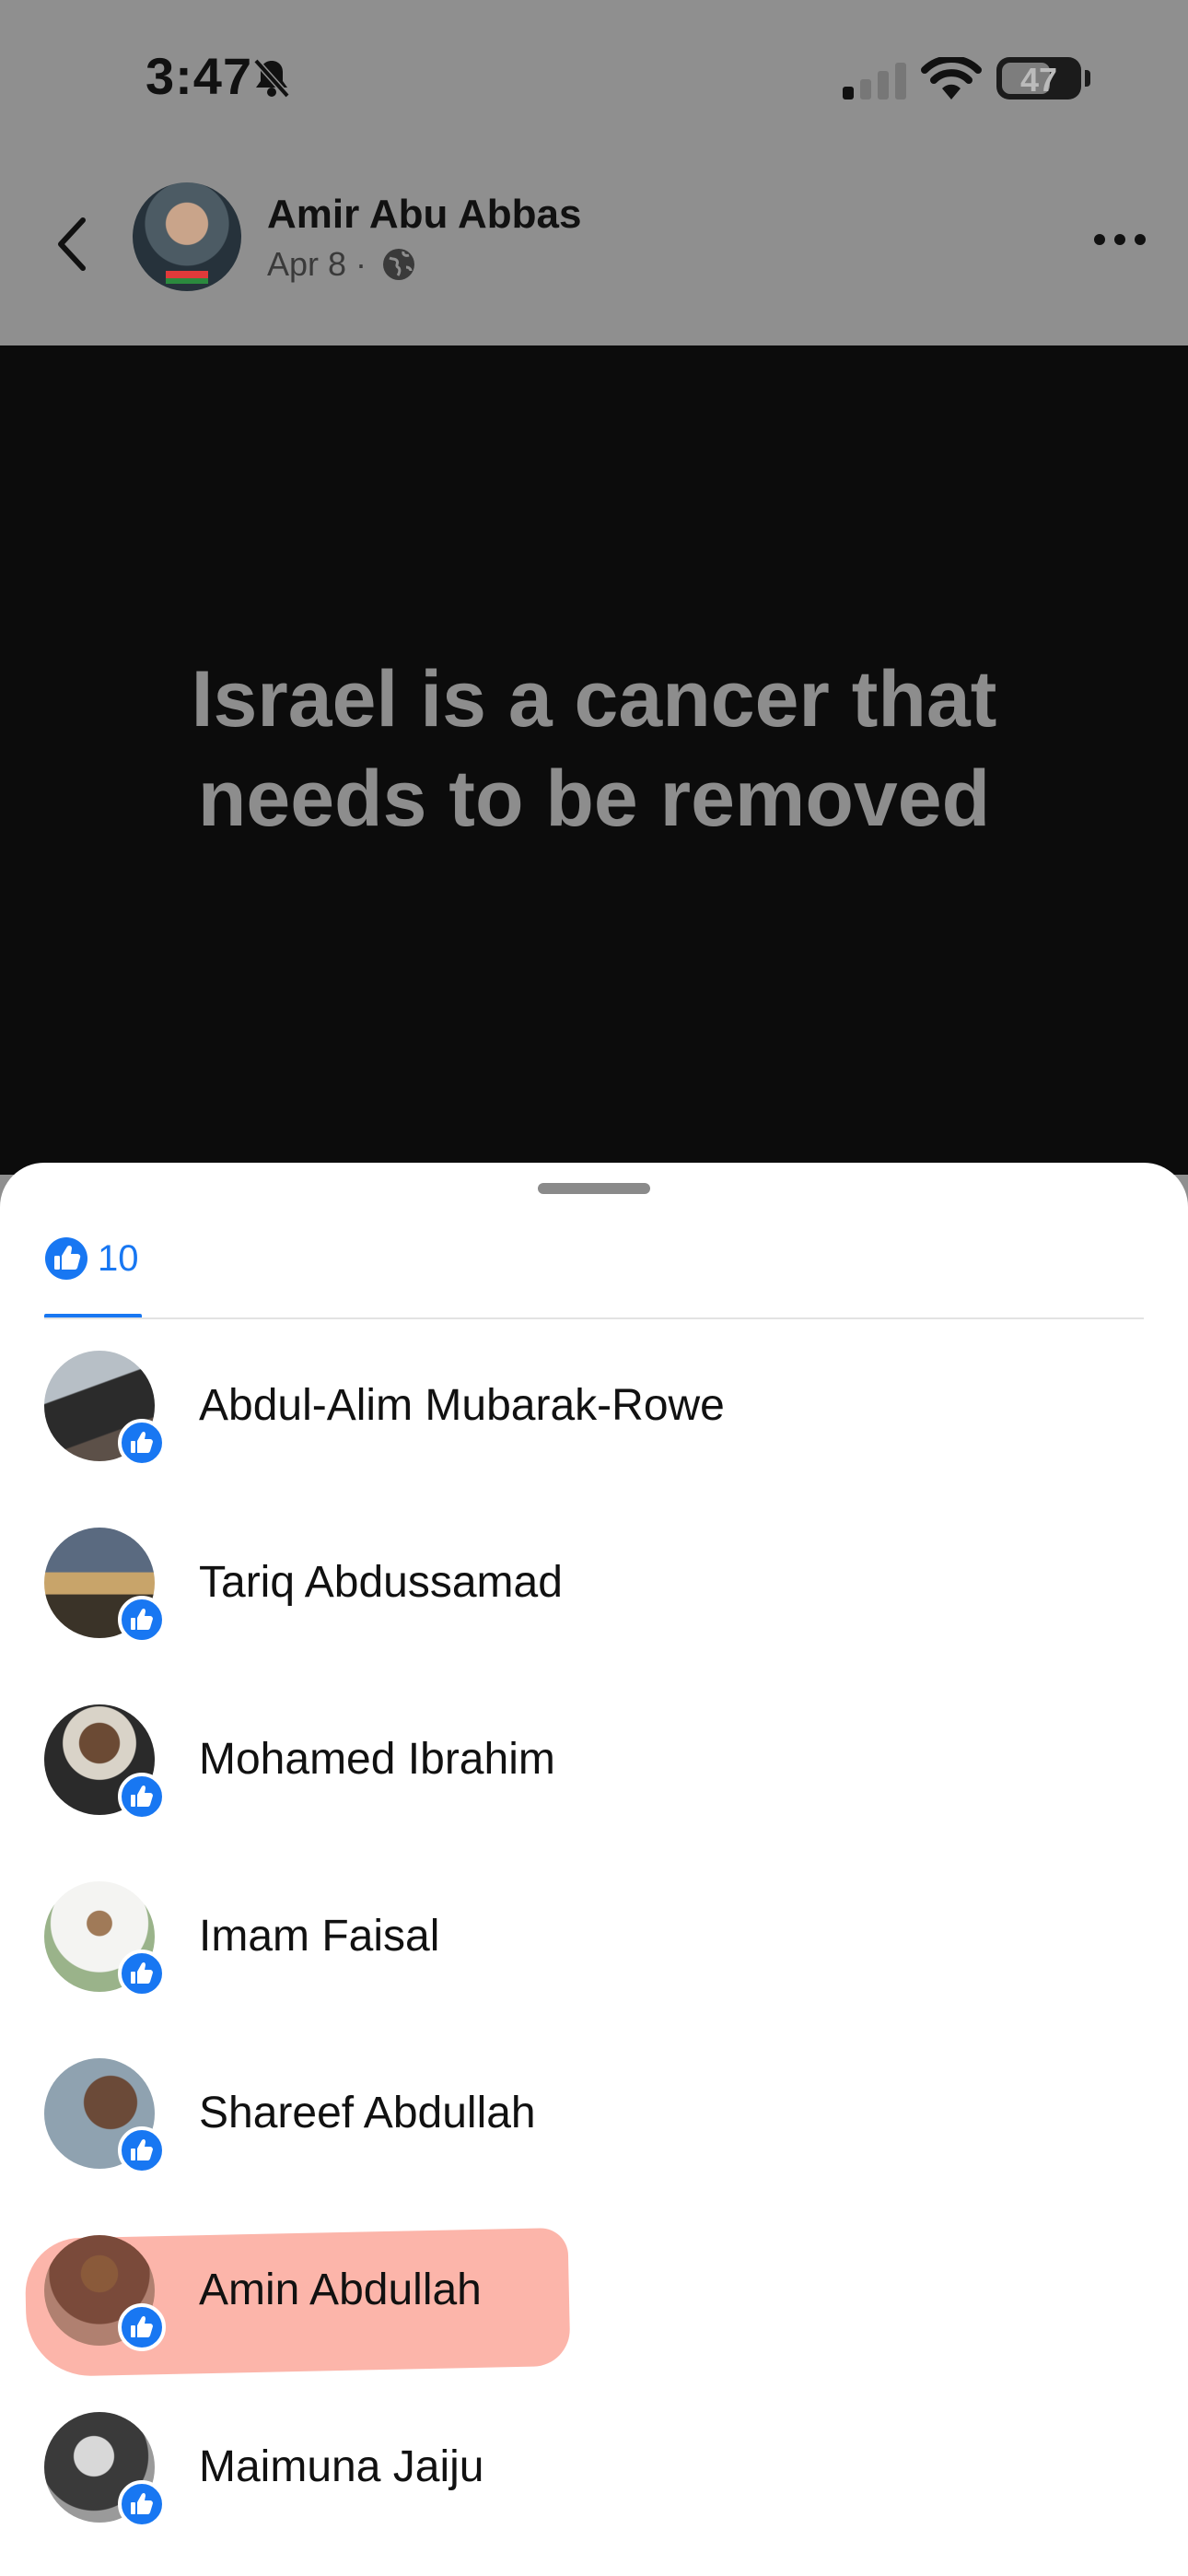 This screenshot has height=2576, width=1188. I want to click on list-item: Mohamed Ibrahim, so click(594, 1771).